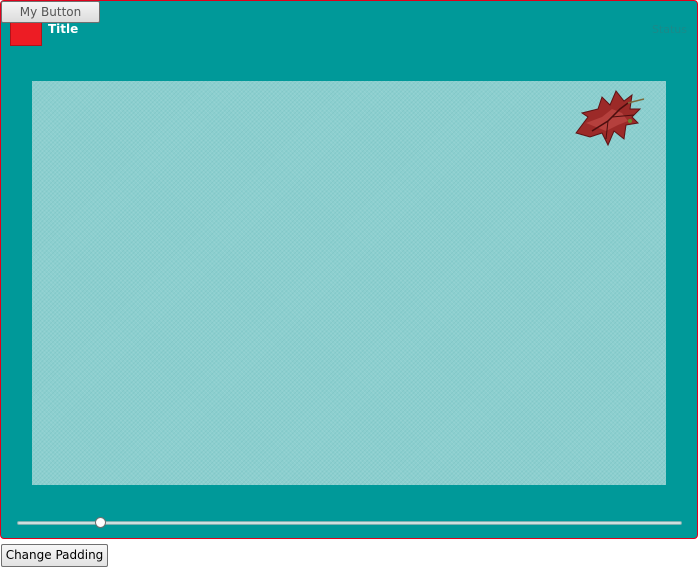 The height and width of the screenshot is (568, 698). What do you see at coordinates (101, 522) in the screenshot?
I see `slider-thumb` at bounding box center [101, 522].